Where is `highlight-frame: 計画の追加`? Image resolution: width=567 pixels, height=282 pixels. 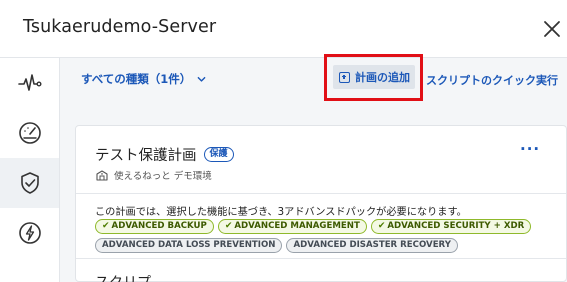
highlight-frame: 計画の追加 is located at coordinates (373, 77).